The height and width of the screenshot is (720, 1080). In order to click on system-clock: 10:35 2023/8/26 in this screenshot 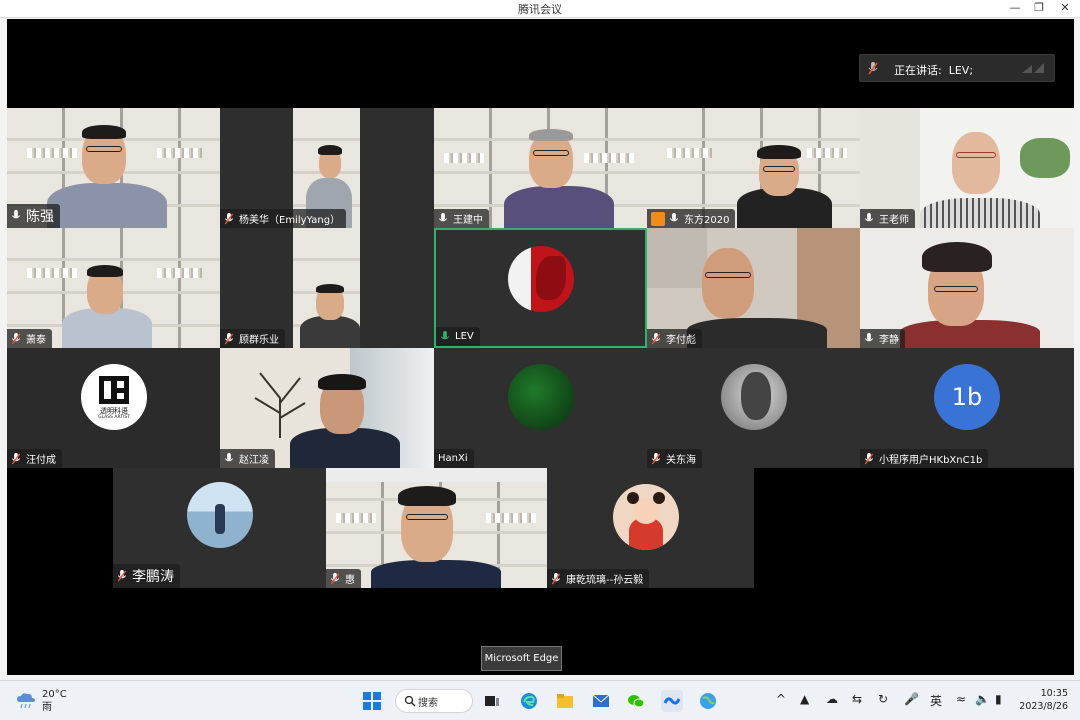, I will do `click(1043, 700)`.